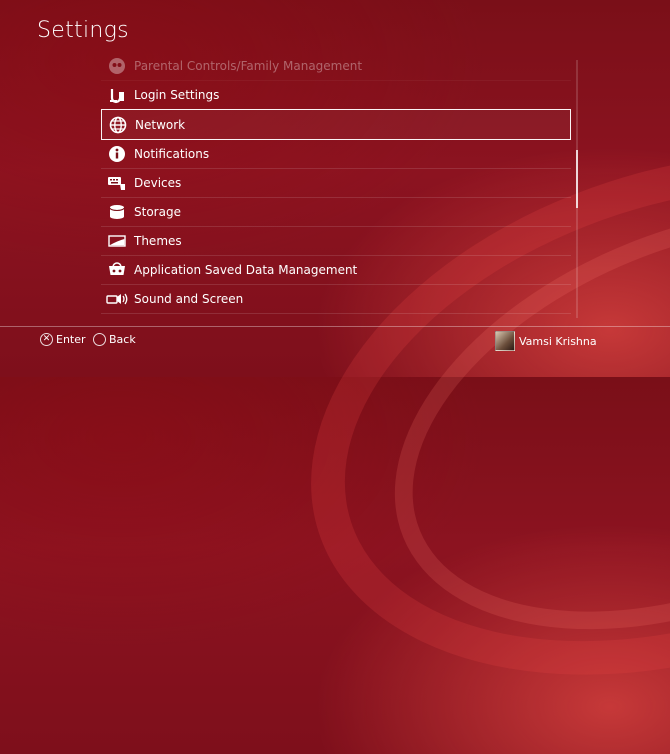  What do you see at coordinates (117, 66) in the screenshot?
I see `family-icon` at bounding box center [117, 66].